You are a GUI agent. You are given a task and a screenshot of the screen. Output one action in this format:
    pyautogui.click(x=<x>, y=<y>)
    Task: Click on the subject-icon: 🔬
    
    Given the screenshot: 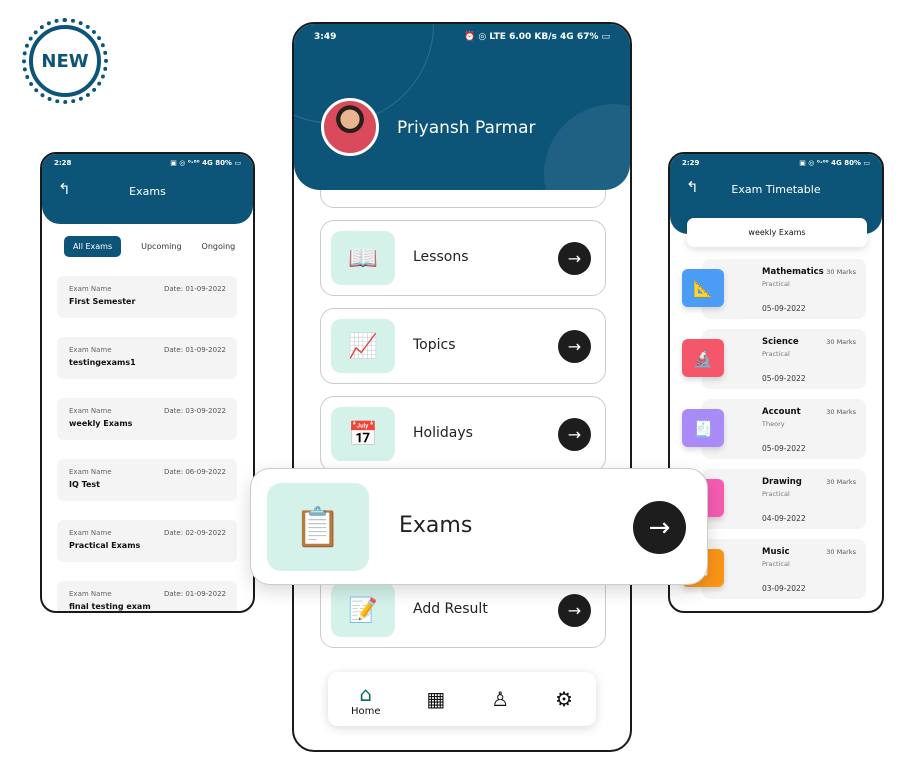 What is the action you would take?
    pyautogui.click(x=703, y=358)
    